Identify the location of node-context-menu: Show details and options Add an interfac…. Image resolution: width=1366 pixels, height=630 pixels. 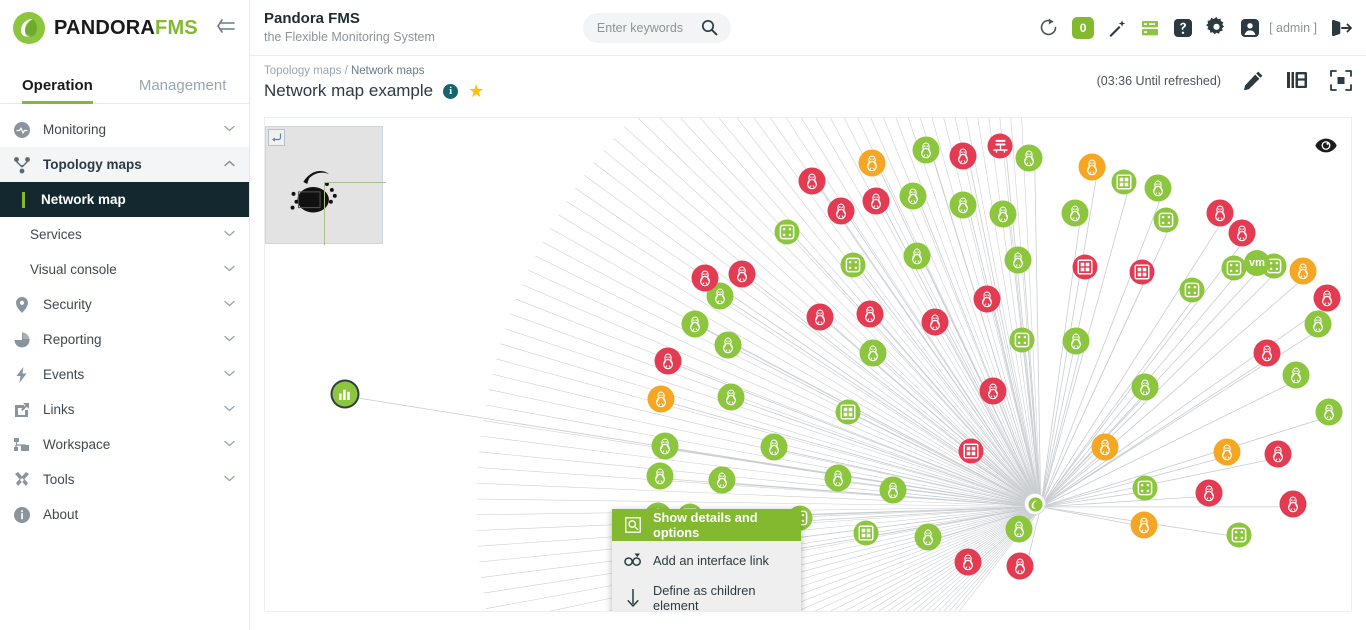
(706, 560).